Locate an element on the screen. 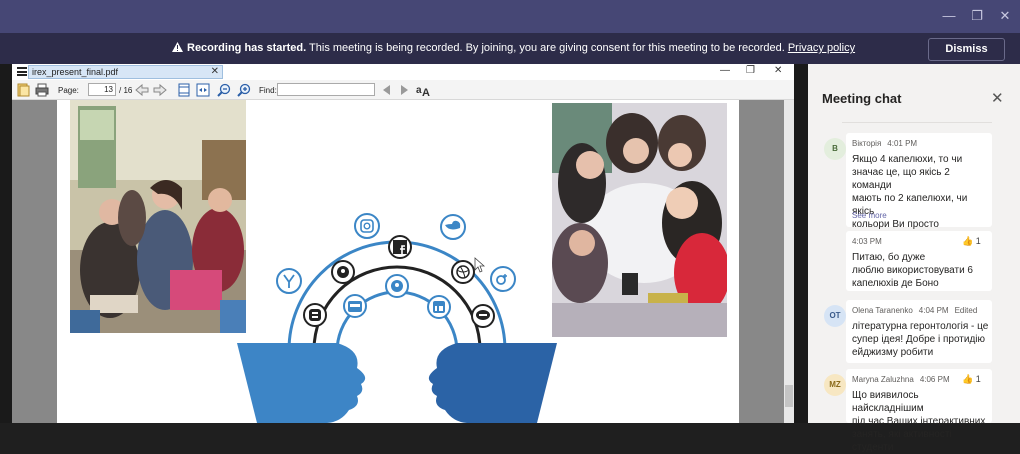 The width and height of the screenshot is (1020, 454). message-time: 4:03 PM is located at coordinates (867, 241).